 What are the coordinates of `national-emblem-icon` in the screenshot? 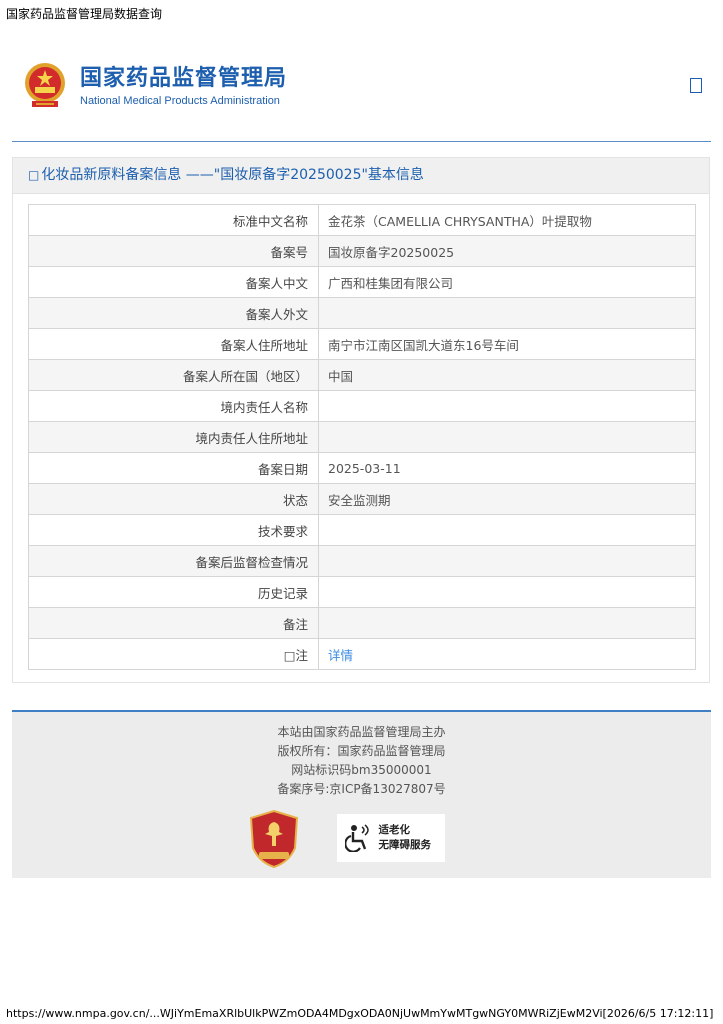 It's located at (45, 85).